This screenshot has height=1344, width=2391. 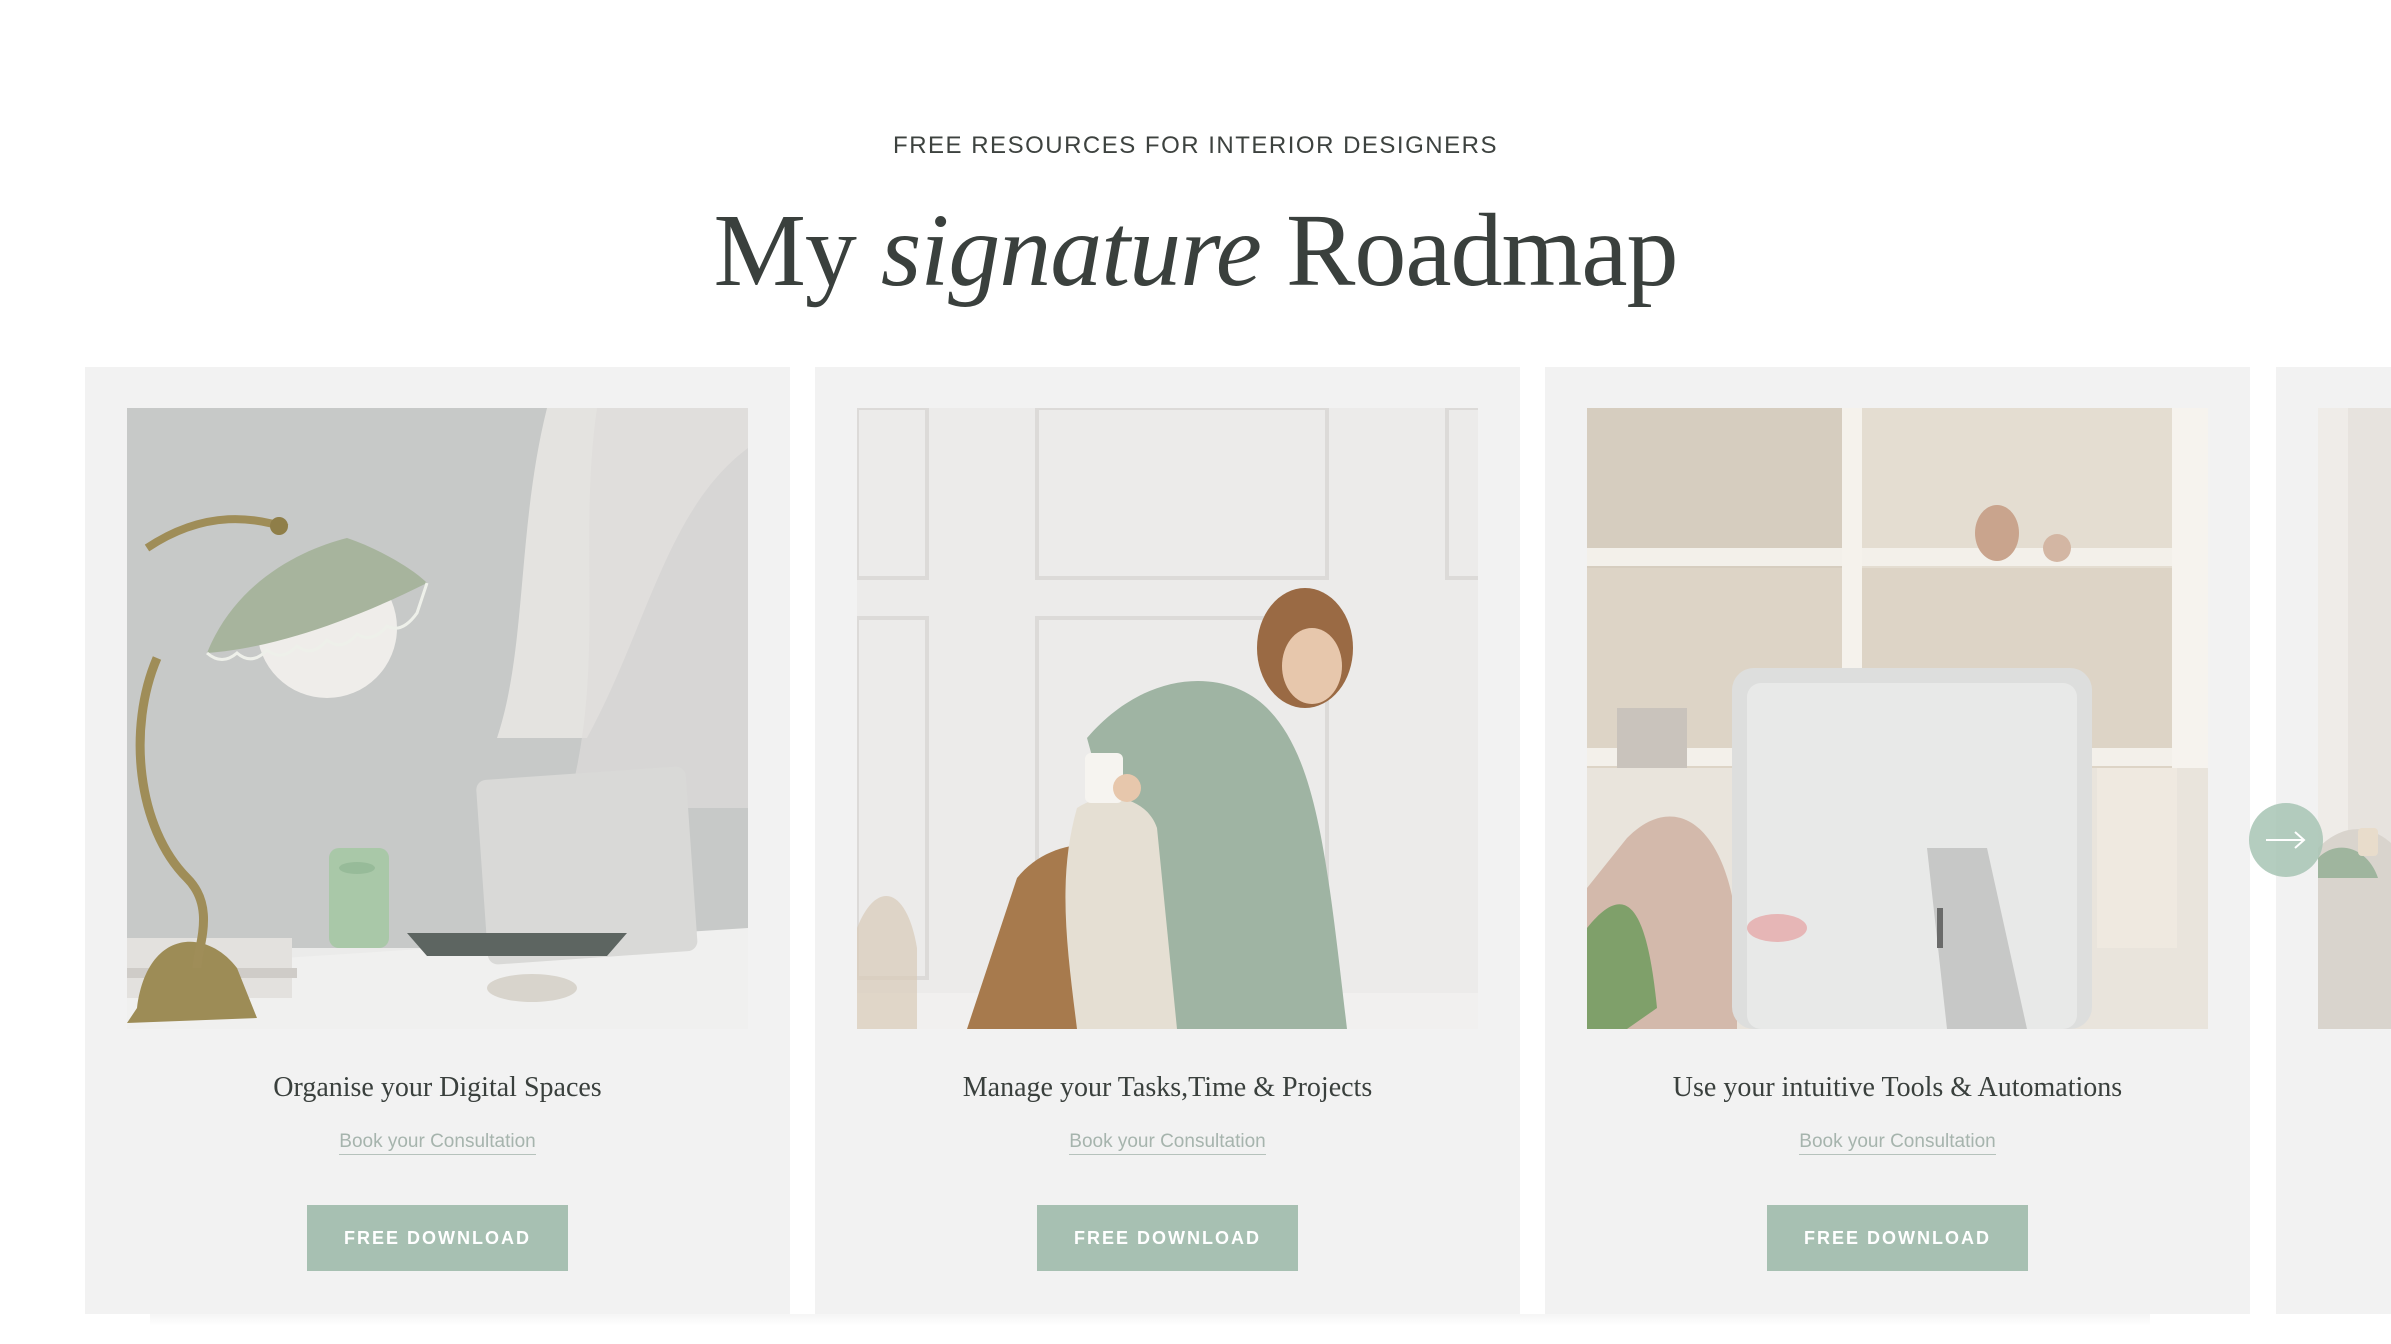 I want to click on carousel-shadow, so click(x=1150, y=1320).